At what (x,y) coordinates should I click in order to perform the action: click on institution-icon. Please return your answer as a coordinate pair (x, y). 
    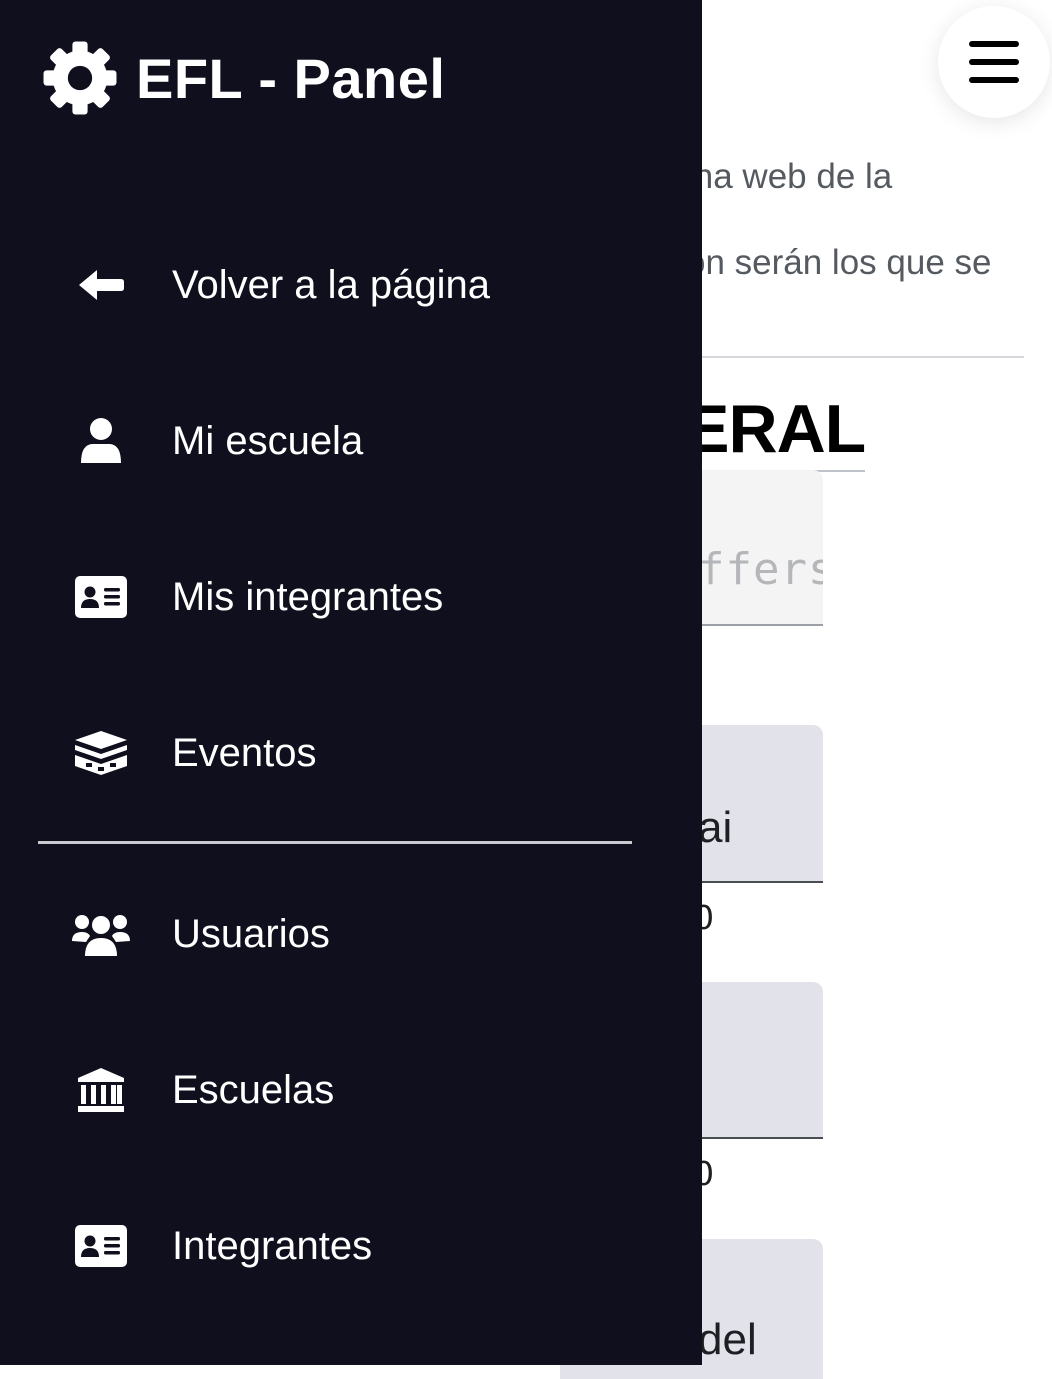
    Looking at the image, I should click on (101, 1090).